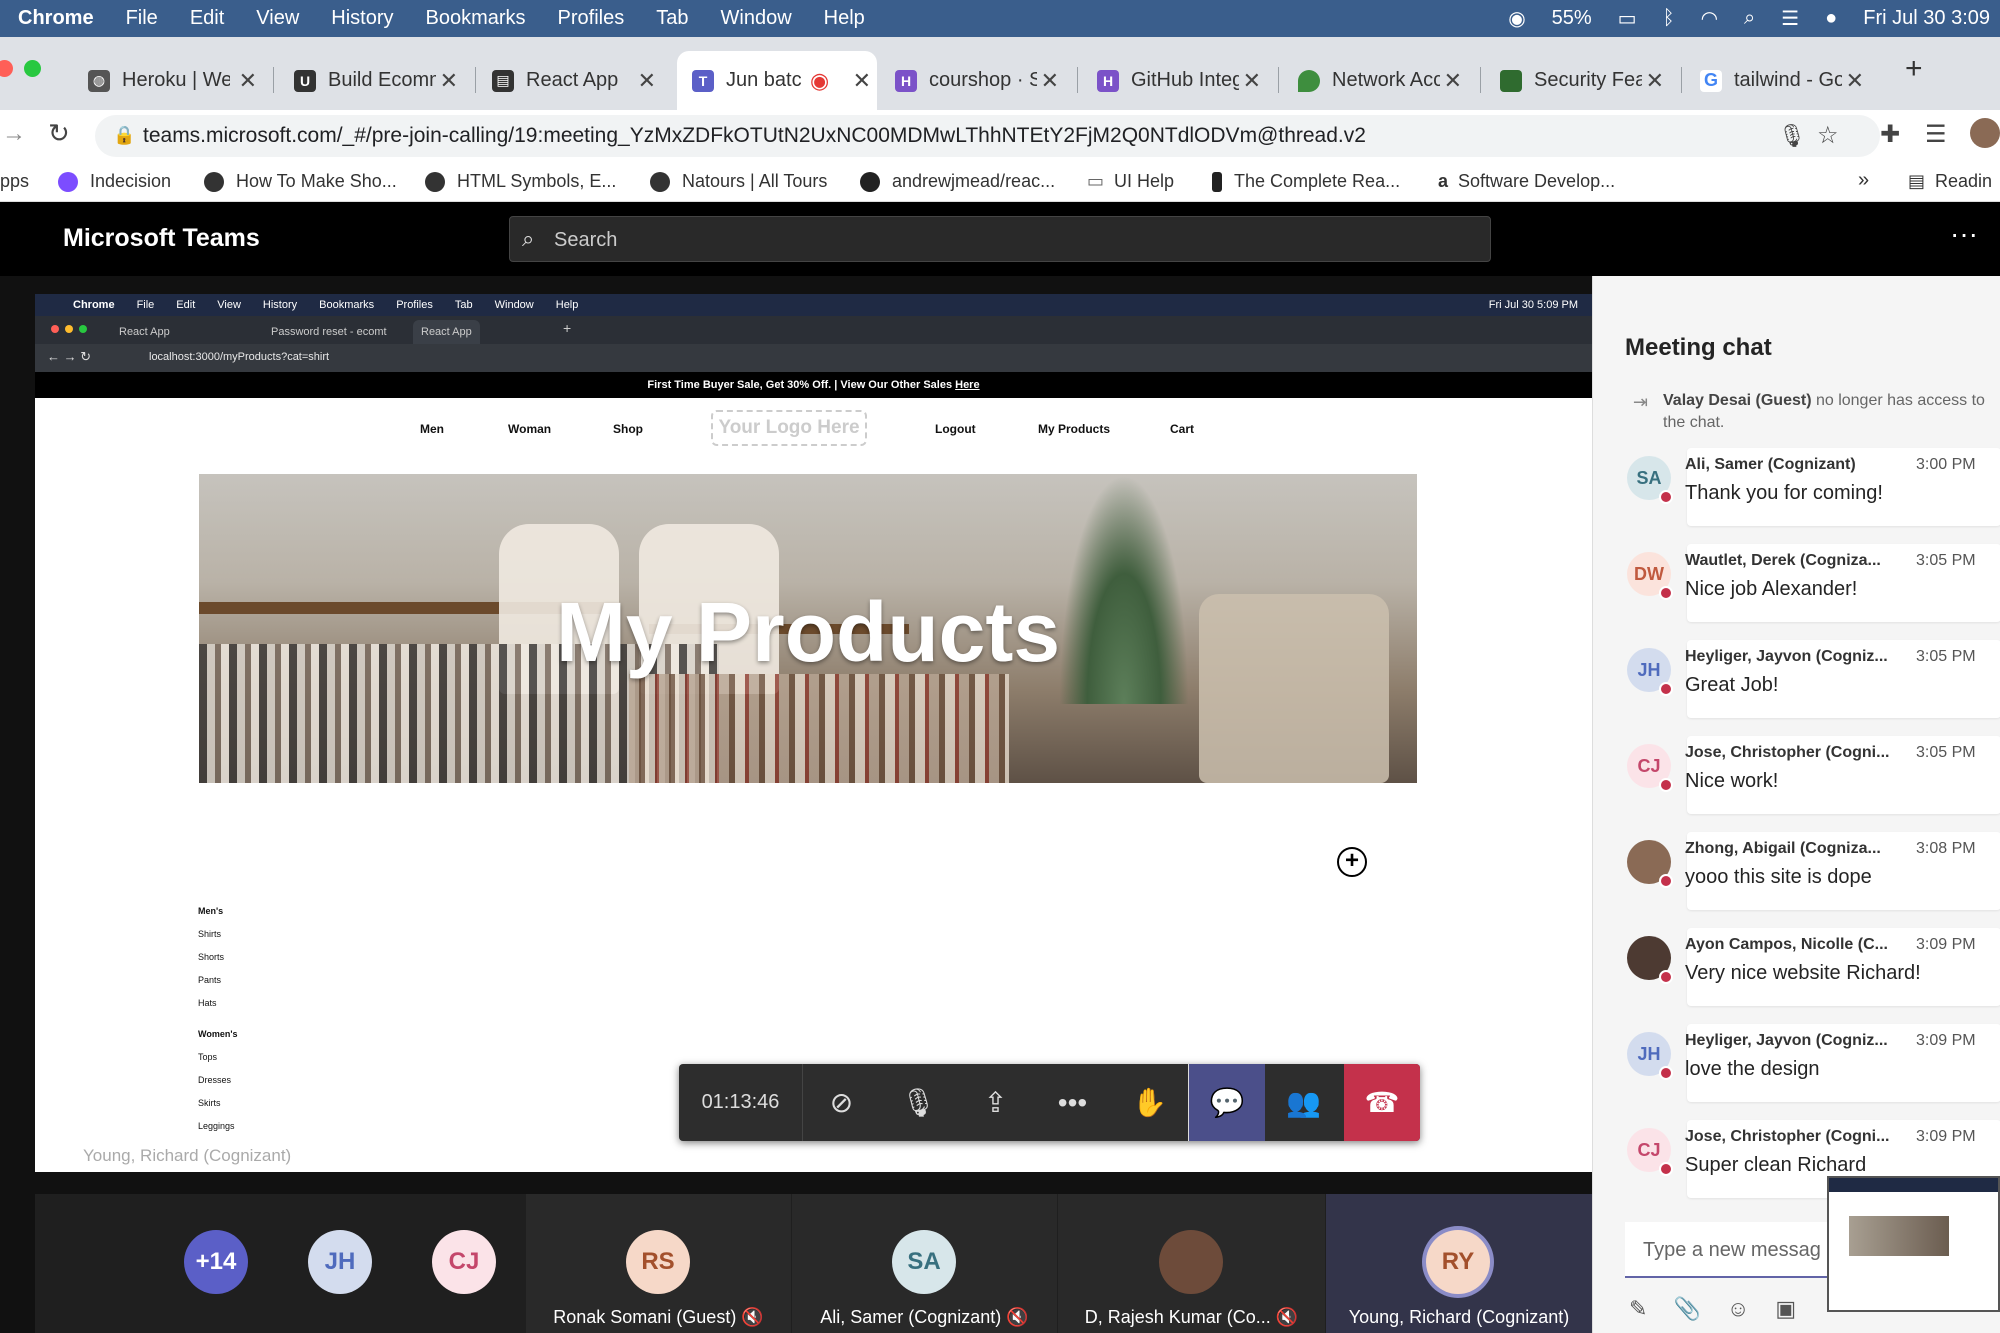  I want to click on avatar: JH, so click(340, 1262).